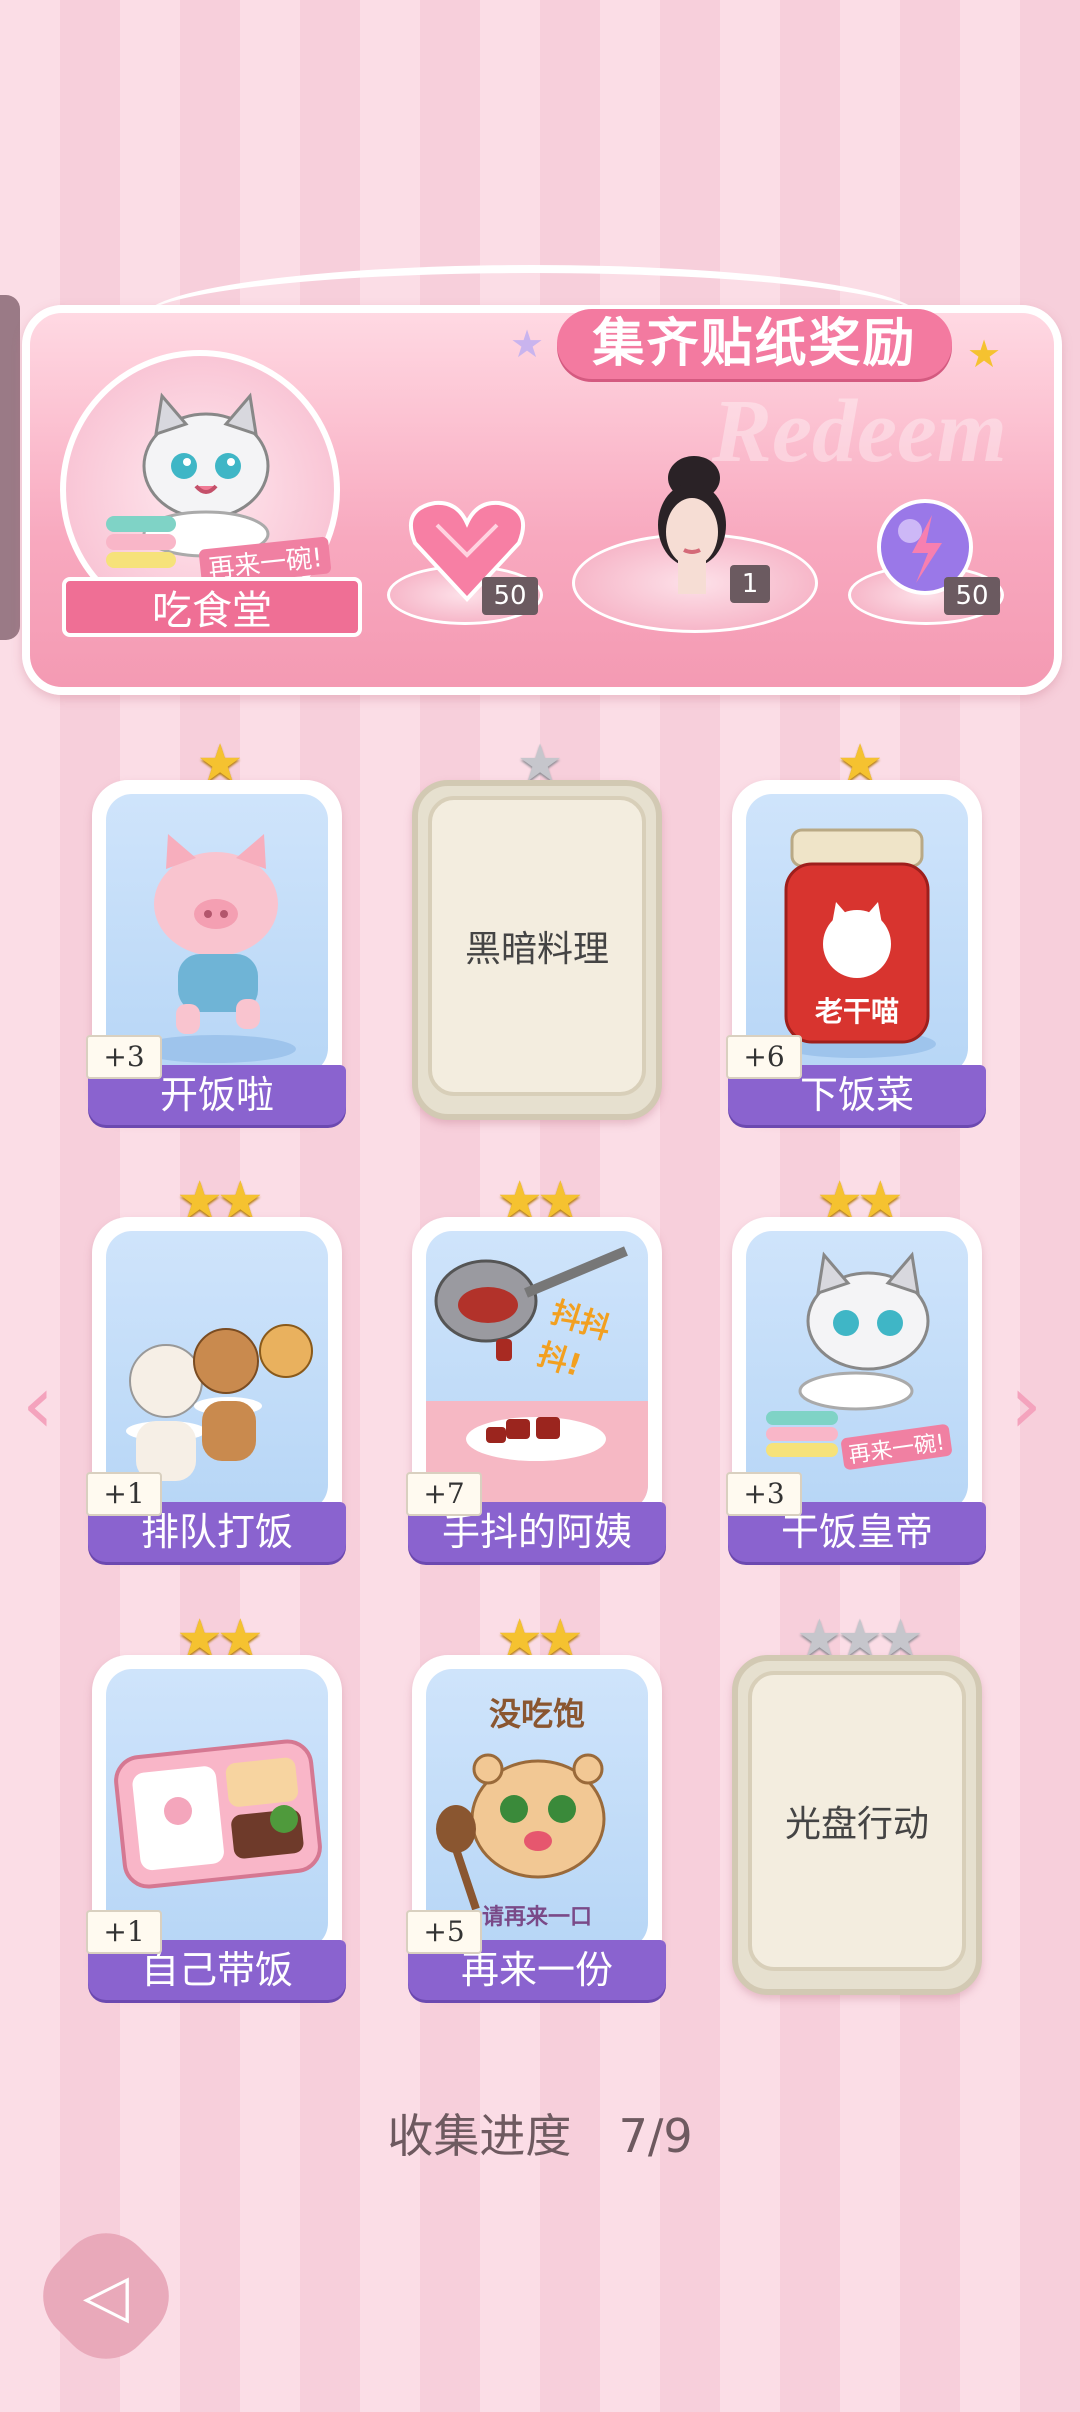  Describe the element at coordinates (217, 1371) in the screenshot. I see `queueing-cats-icon` at that location.